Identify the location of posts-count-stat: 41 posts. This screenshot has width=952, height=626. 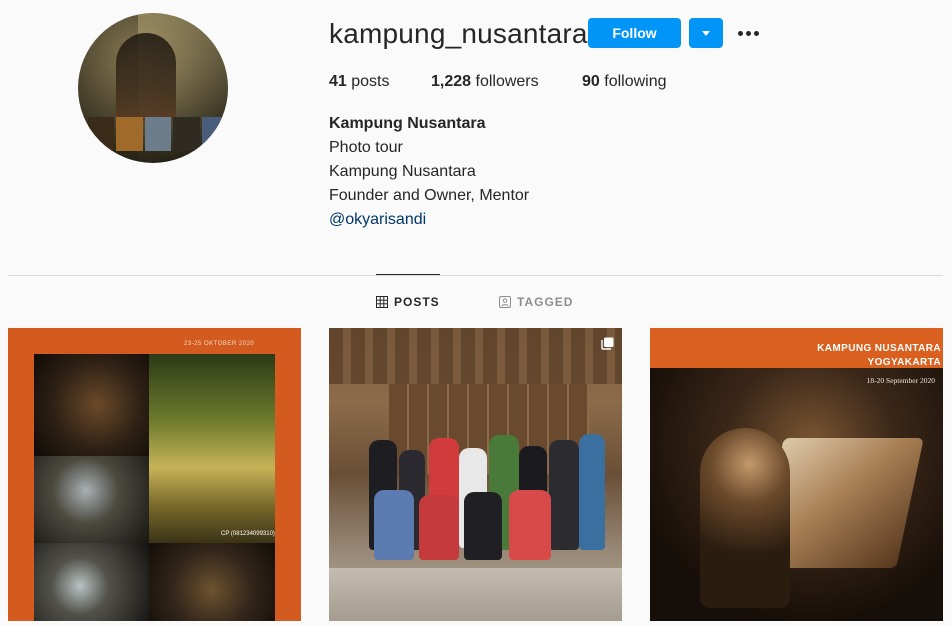
(359, 82).